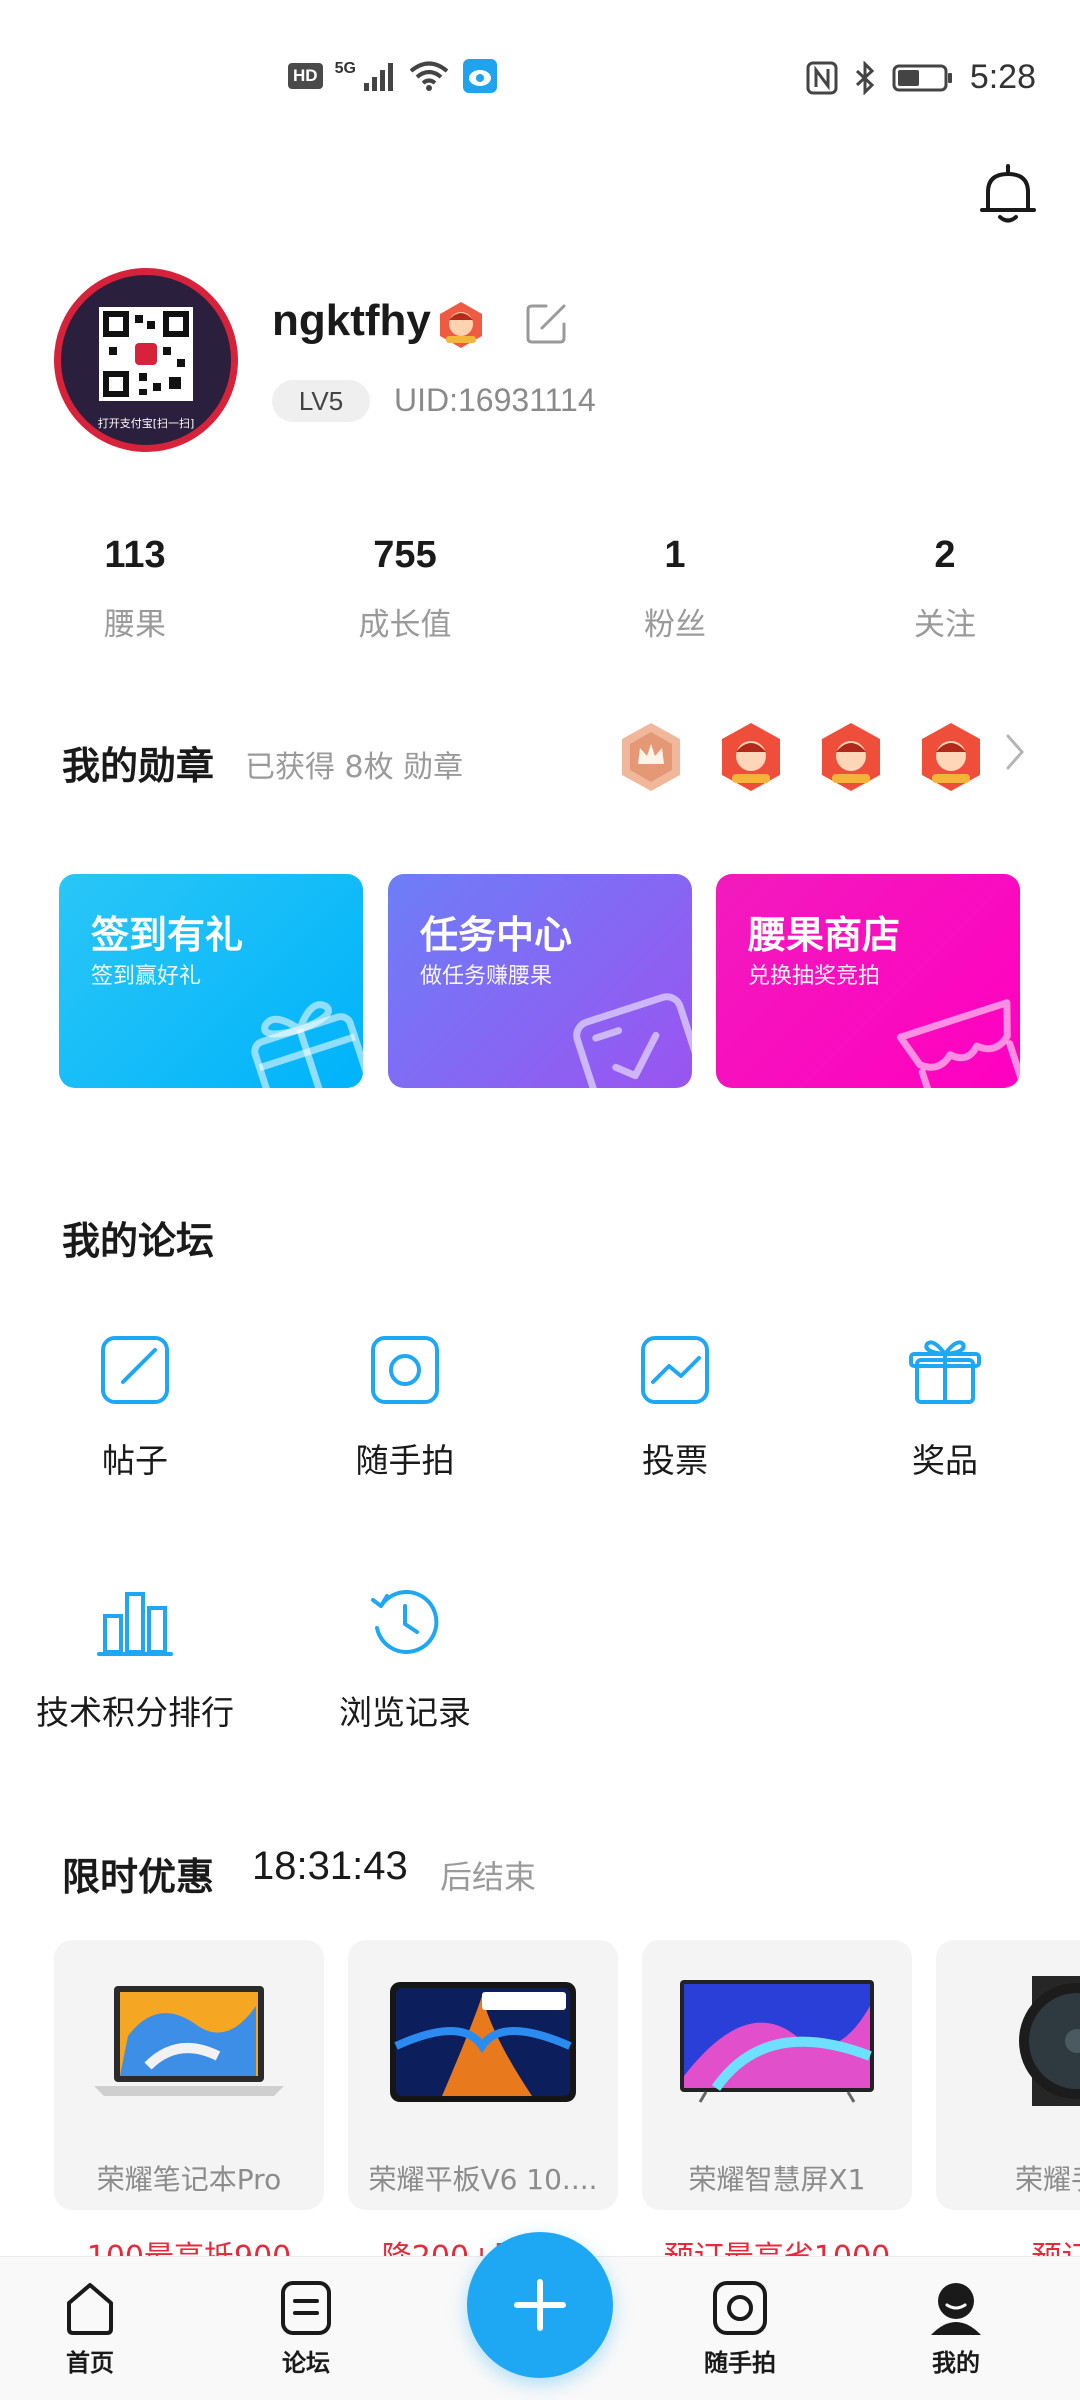  Describe the element at coordinates (345, 68) in the screenshot. I see `network-type: 5G` at that location.